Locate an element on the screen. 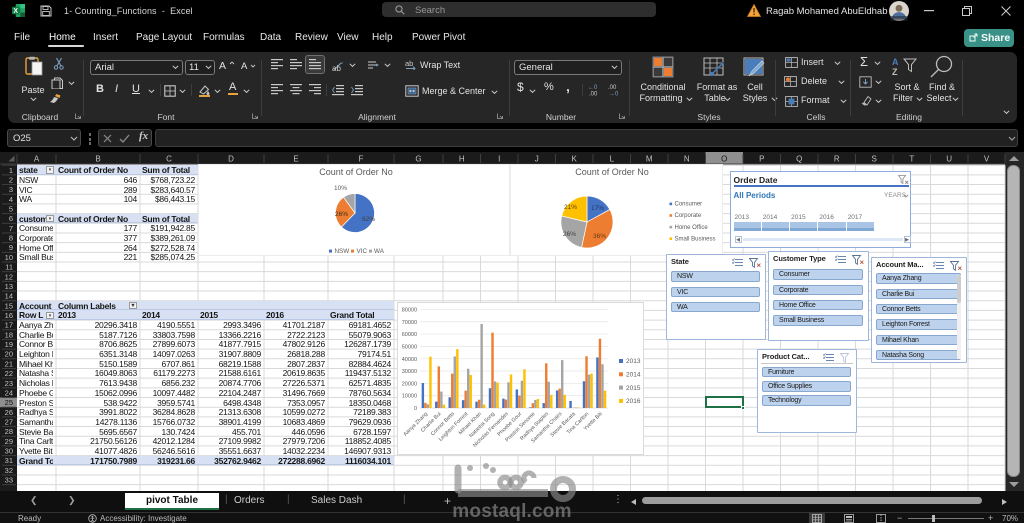 The height and width of the screenshot is (523, 1024). svg-text: 22 is located at coordinates (9, 373).